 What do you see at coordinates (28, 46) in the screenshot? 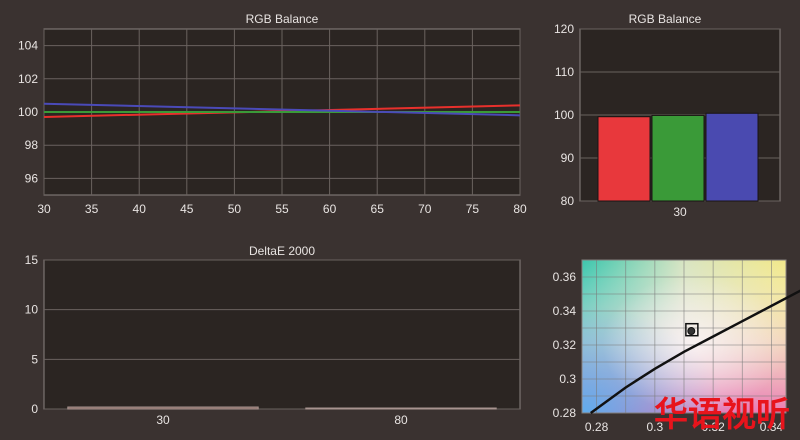
I see `y-tick-label: 104` at bounding box center [28, 46].